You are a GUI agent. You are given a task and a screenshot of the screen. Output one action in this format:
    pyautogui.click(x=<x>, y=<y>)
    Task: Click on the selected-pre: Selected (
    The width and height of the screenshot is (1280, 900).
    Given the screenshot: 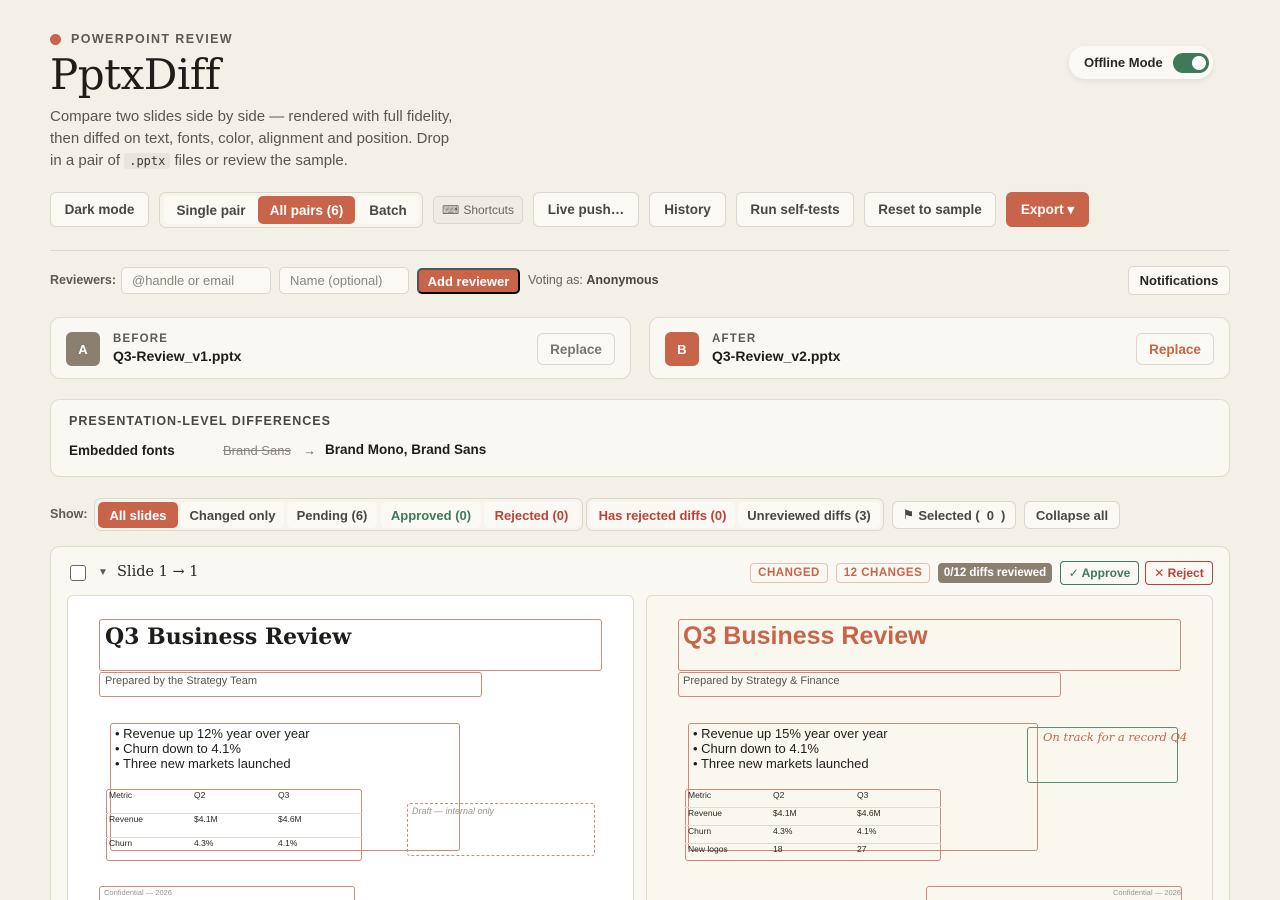 What is the action you would take?
    pyautogui.click(x=949, y=515)
    